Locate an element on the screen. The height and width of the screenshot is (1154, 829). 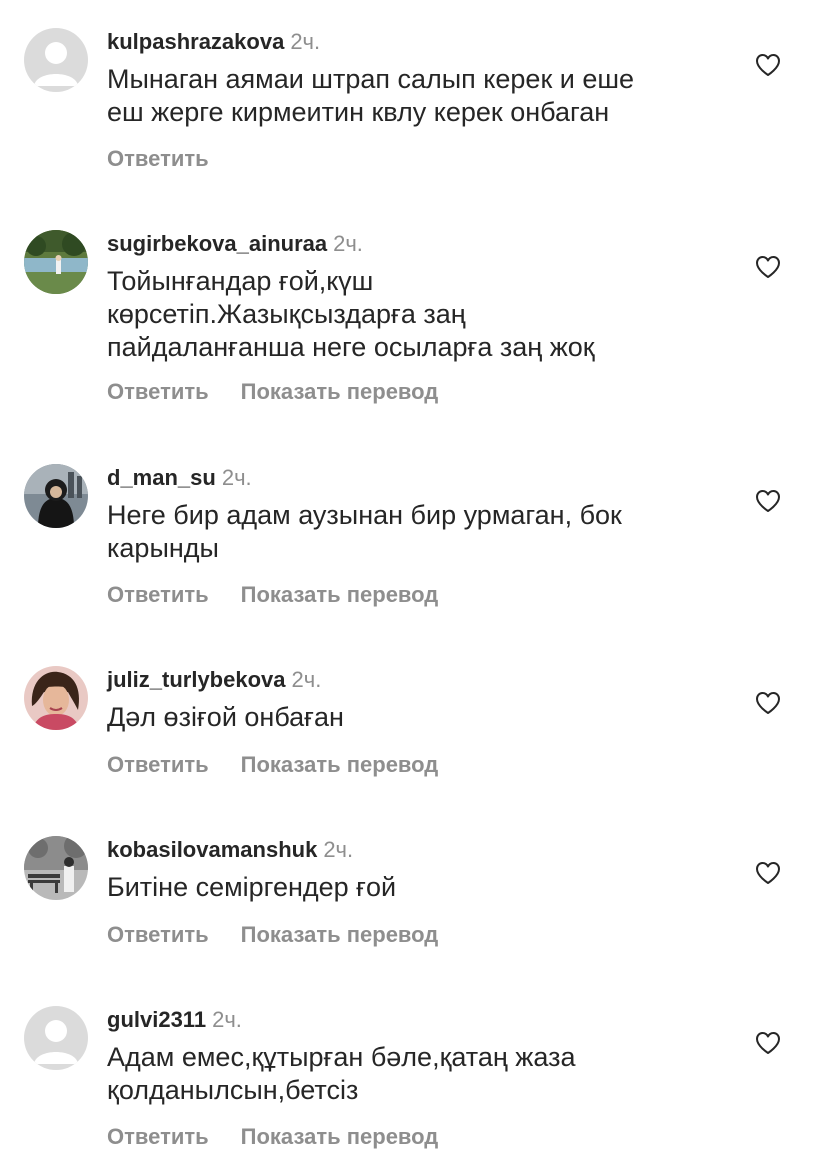
comment-text-line: Мынаган аямаи штрап салып керек и еше is located at coordinates (371, 79).